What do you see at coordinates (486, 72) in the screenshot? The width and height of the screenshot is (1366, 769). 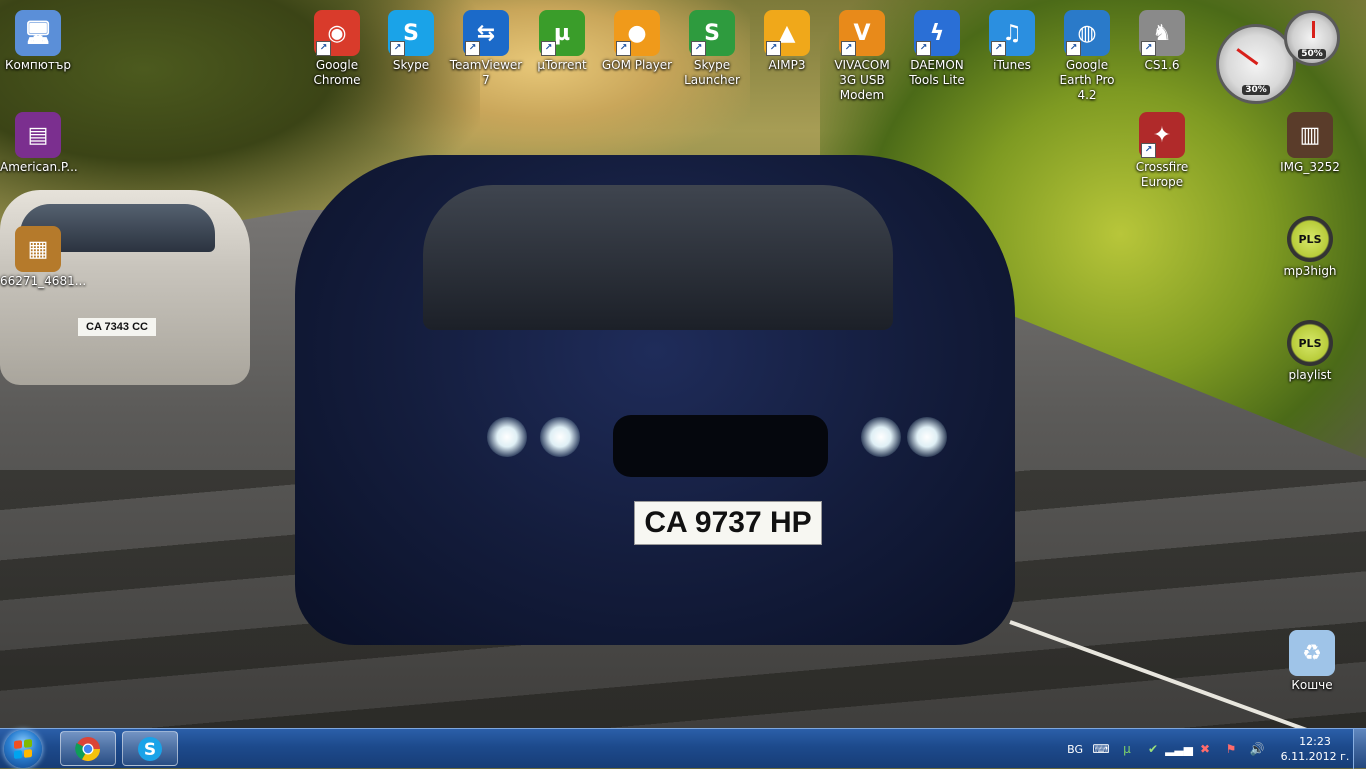 I see `desktop-icon-label: TeamViewer 7` at bounding box center [486, 72].